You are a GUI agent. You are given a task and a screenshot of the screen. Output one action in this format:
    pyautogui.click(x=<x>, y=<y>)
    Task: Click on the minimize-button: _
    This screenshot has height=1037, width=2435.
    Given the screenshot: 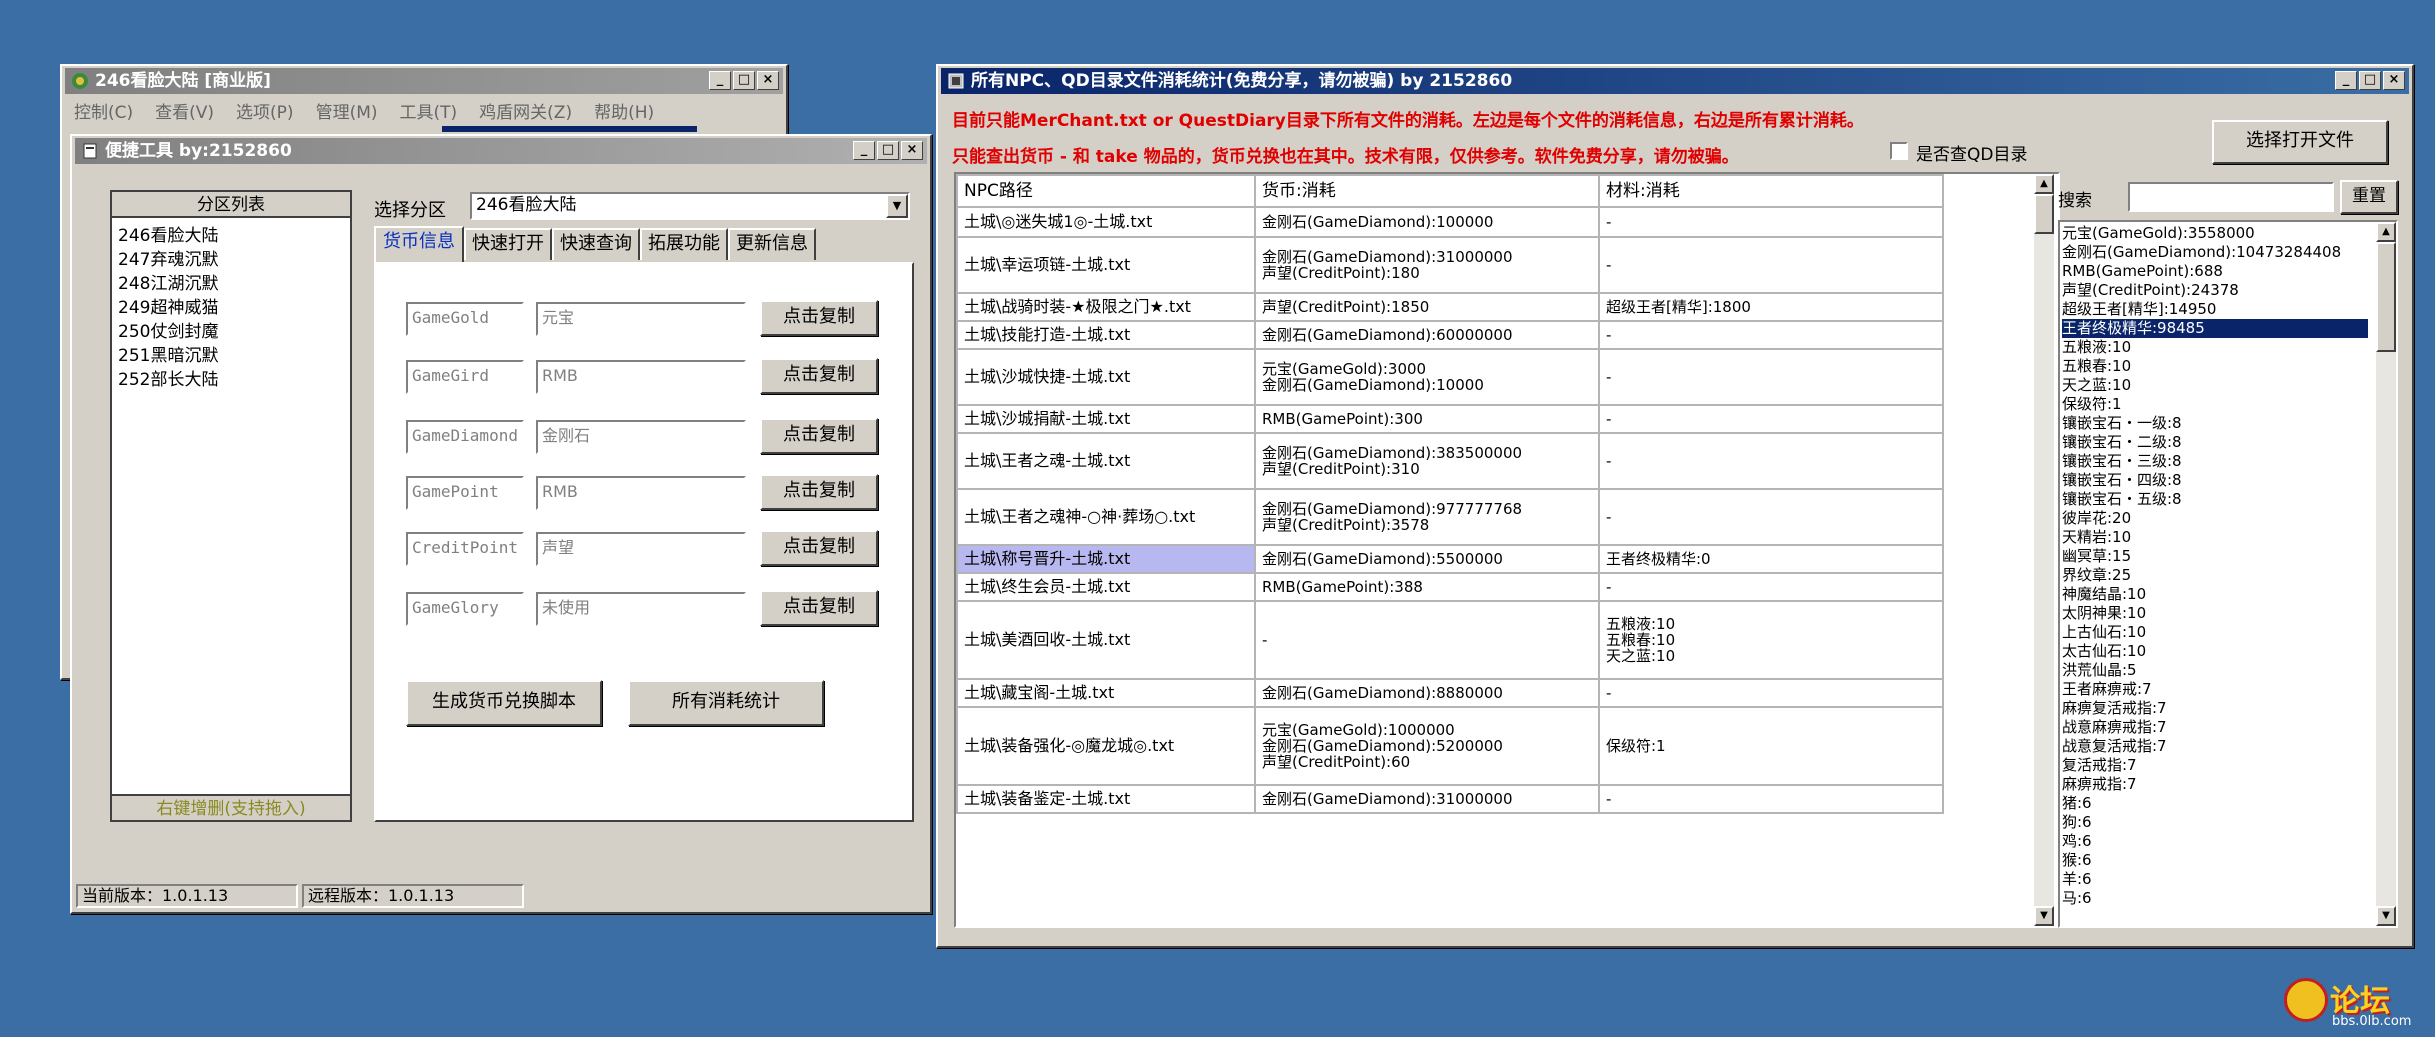 What is the action you would take?
    pyautogui.click(x=720, y=80)
    